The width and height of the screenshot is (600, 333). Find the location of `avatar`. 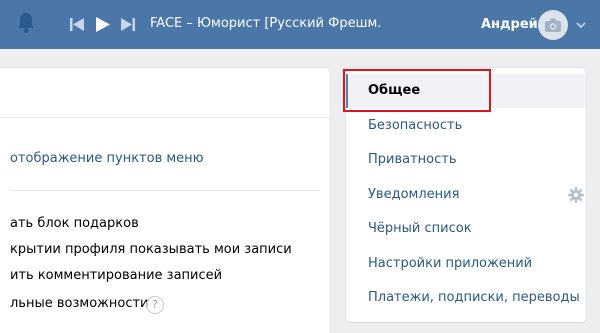

avatar is located at coordinates (553, 25).